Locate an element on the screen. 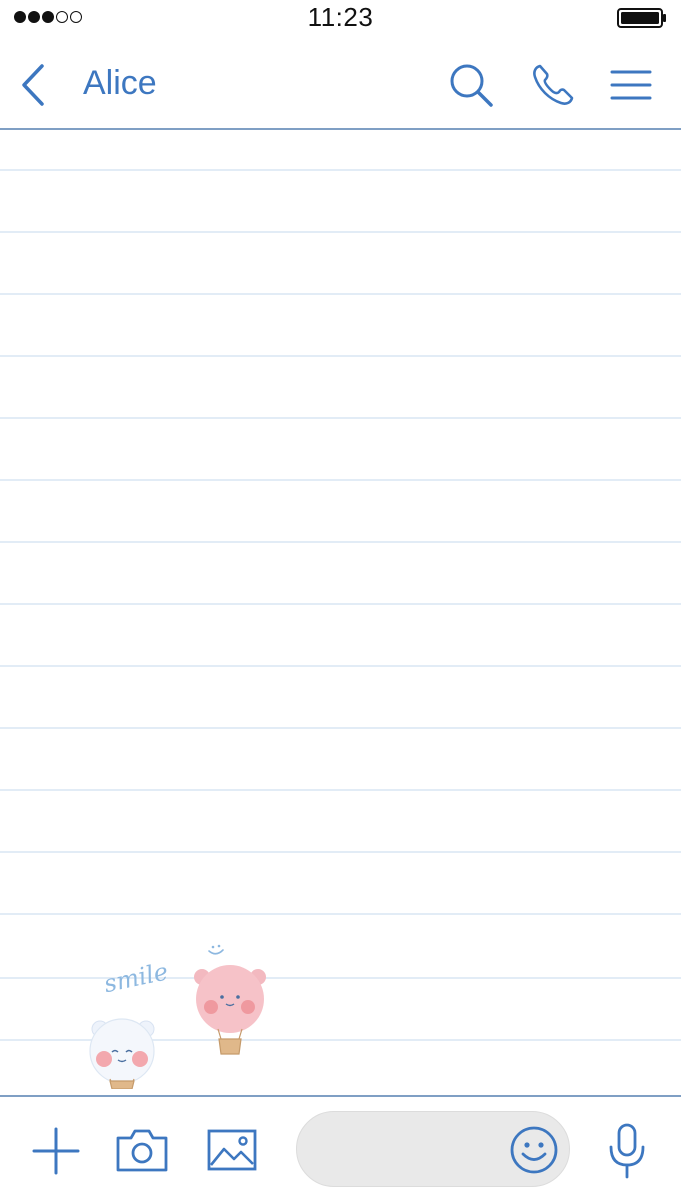 The image size is (681, 1200). sticker-text: smile is located at coordinates (135, 977).